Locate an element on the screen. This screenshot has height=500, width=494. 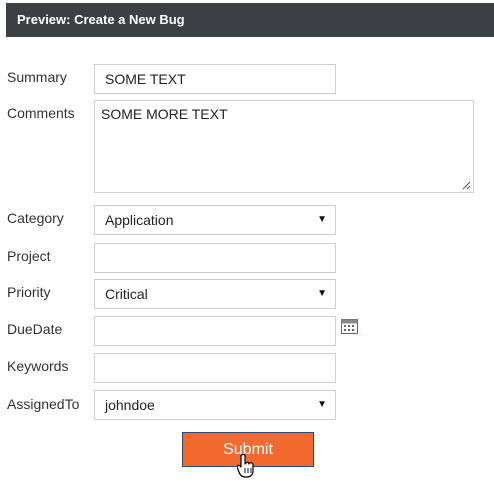
keywords-label: Keywords is located at coordinates (38, 366).